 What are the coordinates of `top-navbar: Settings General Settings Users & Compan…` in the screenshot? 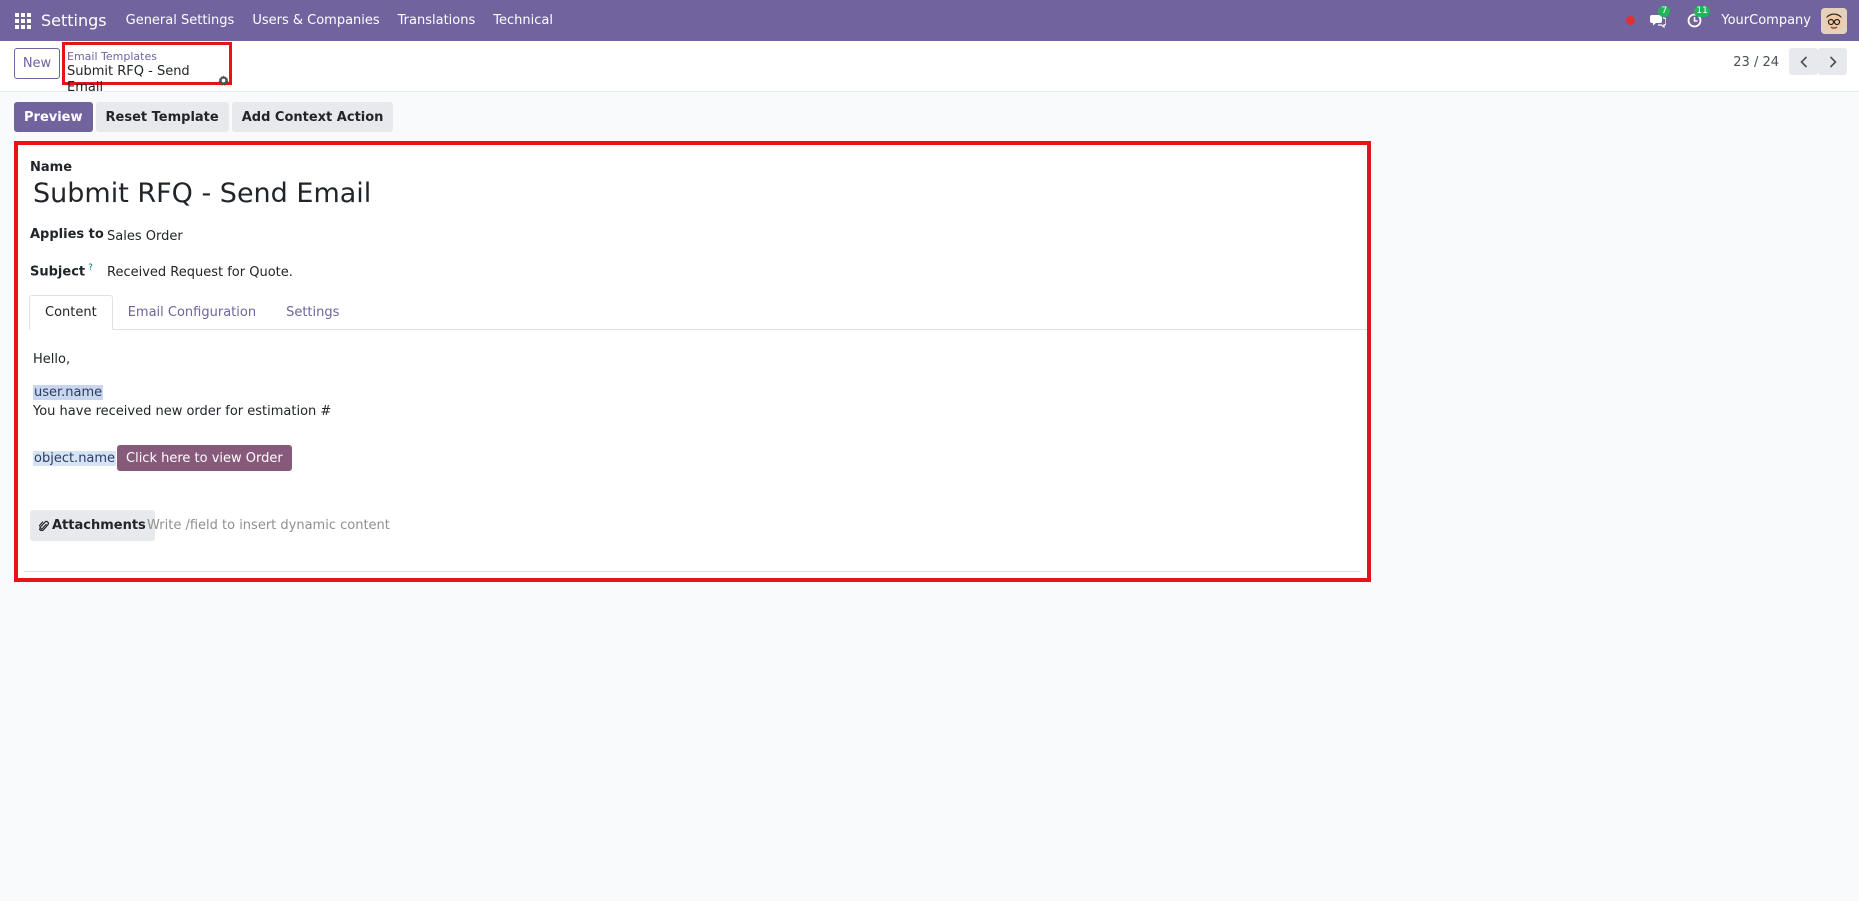 It's located at (929, 20).